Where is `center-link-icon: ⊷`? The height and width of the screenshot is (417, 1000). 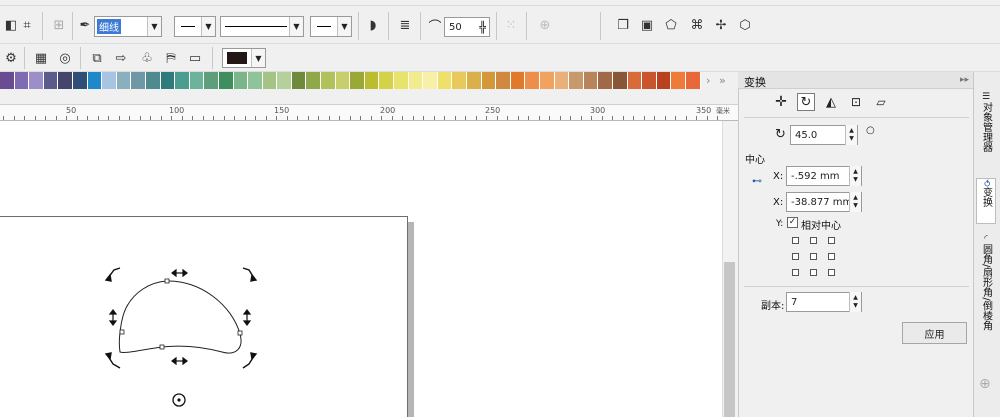
center-link-icon: ⊷ is located at coordinates (757, 181).